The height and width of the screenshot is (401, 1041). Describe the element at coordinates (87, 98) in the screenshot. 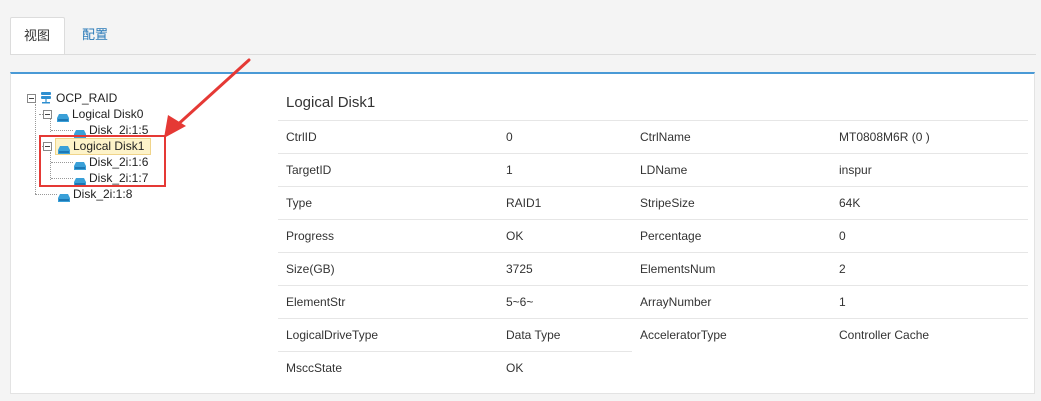

I see `tree-root-label: OCP_RAID` at that location.